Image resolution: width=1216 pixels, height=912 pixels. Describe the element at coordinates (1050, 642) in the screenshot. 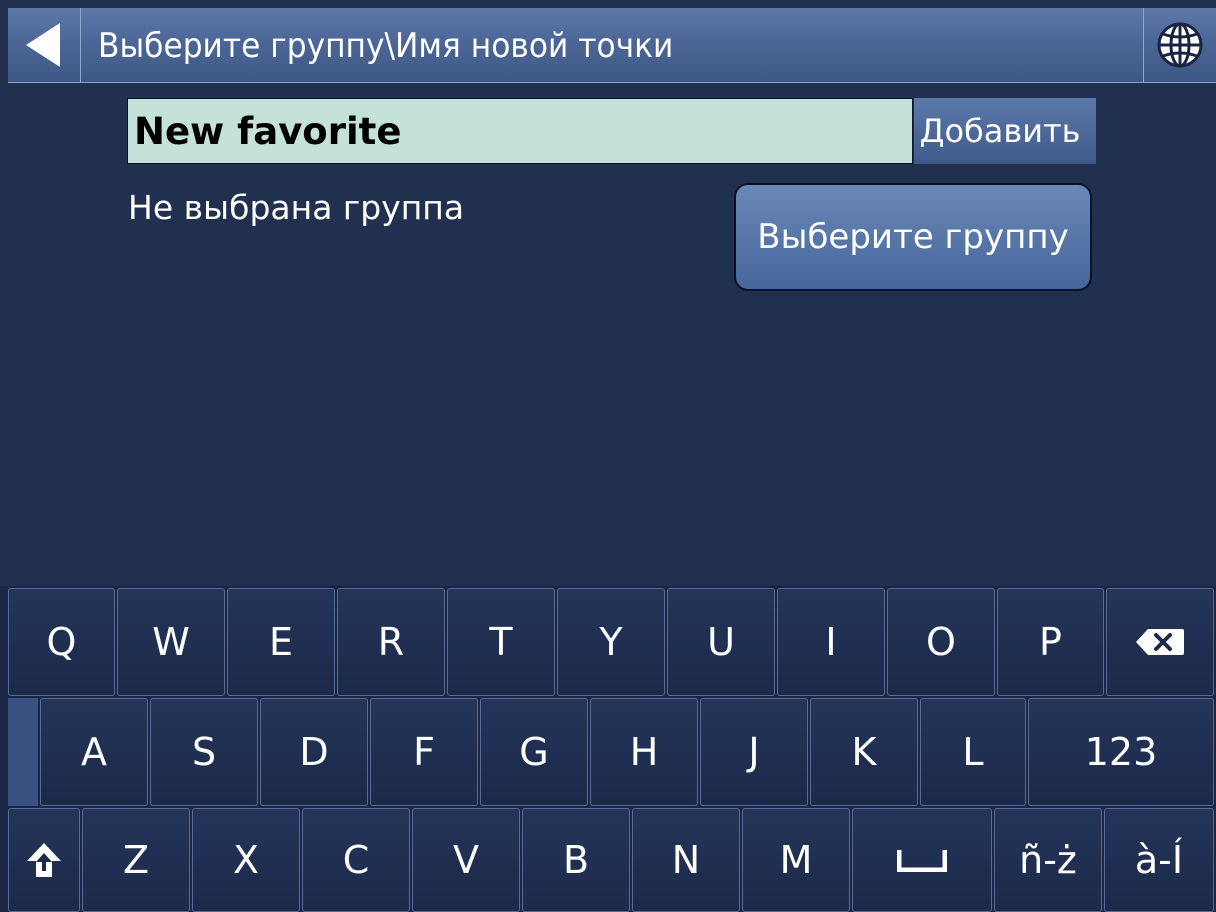

I see `key-p: P` at that location.